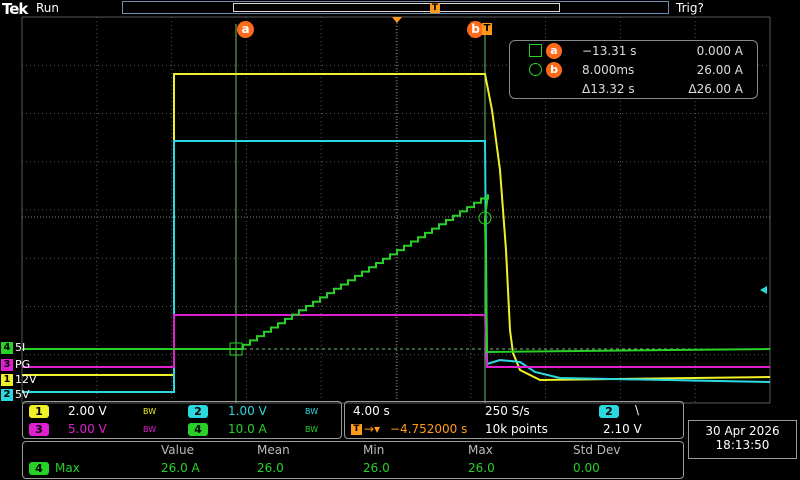 The width and height of the screenshot is (800, 480). Describe the element at coordinates (20, 347) in the screenshot. I see `channel-label-text: 5I` at that location.